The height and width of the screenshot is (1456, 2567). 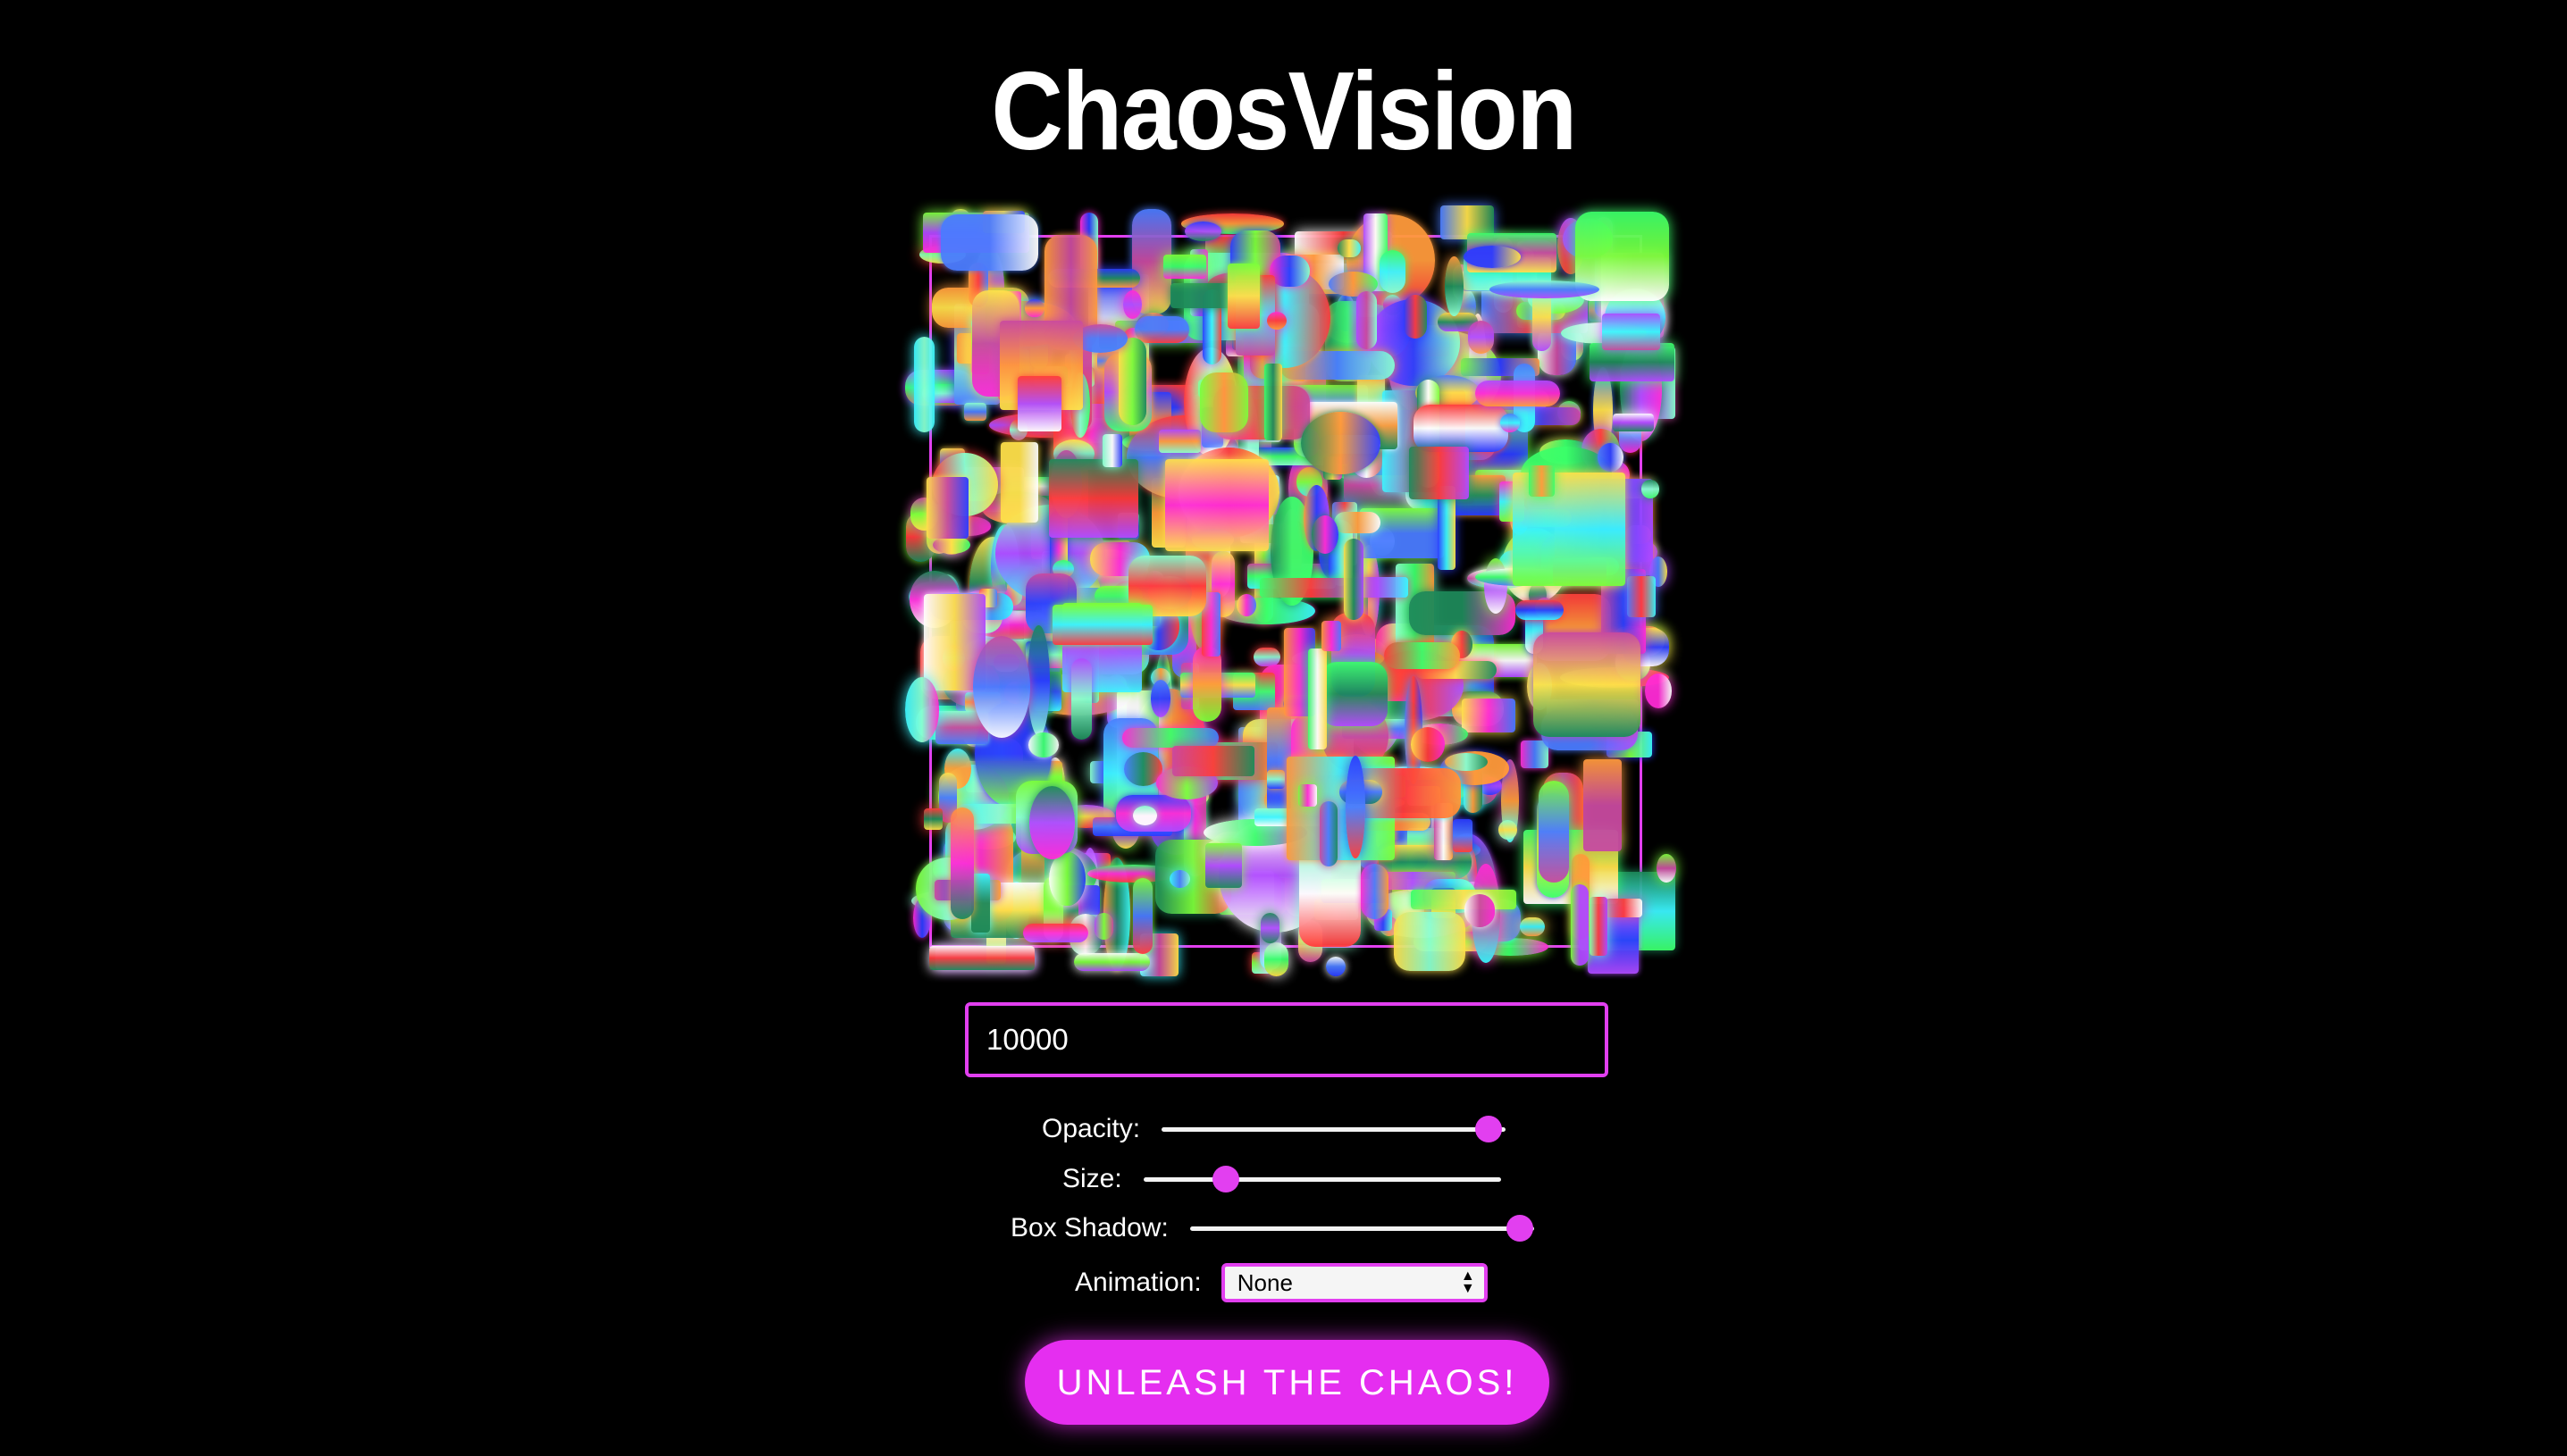 I want to click on opacity-slider, so click(x=1334, y=1129).